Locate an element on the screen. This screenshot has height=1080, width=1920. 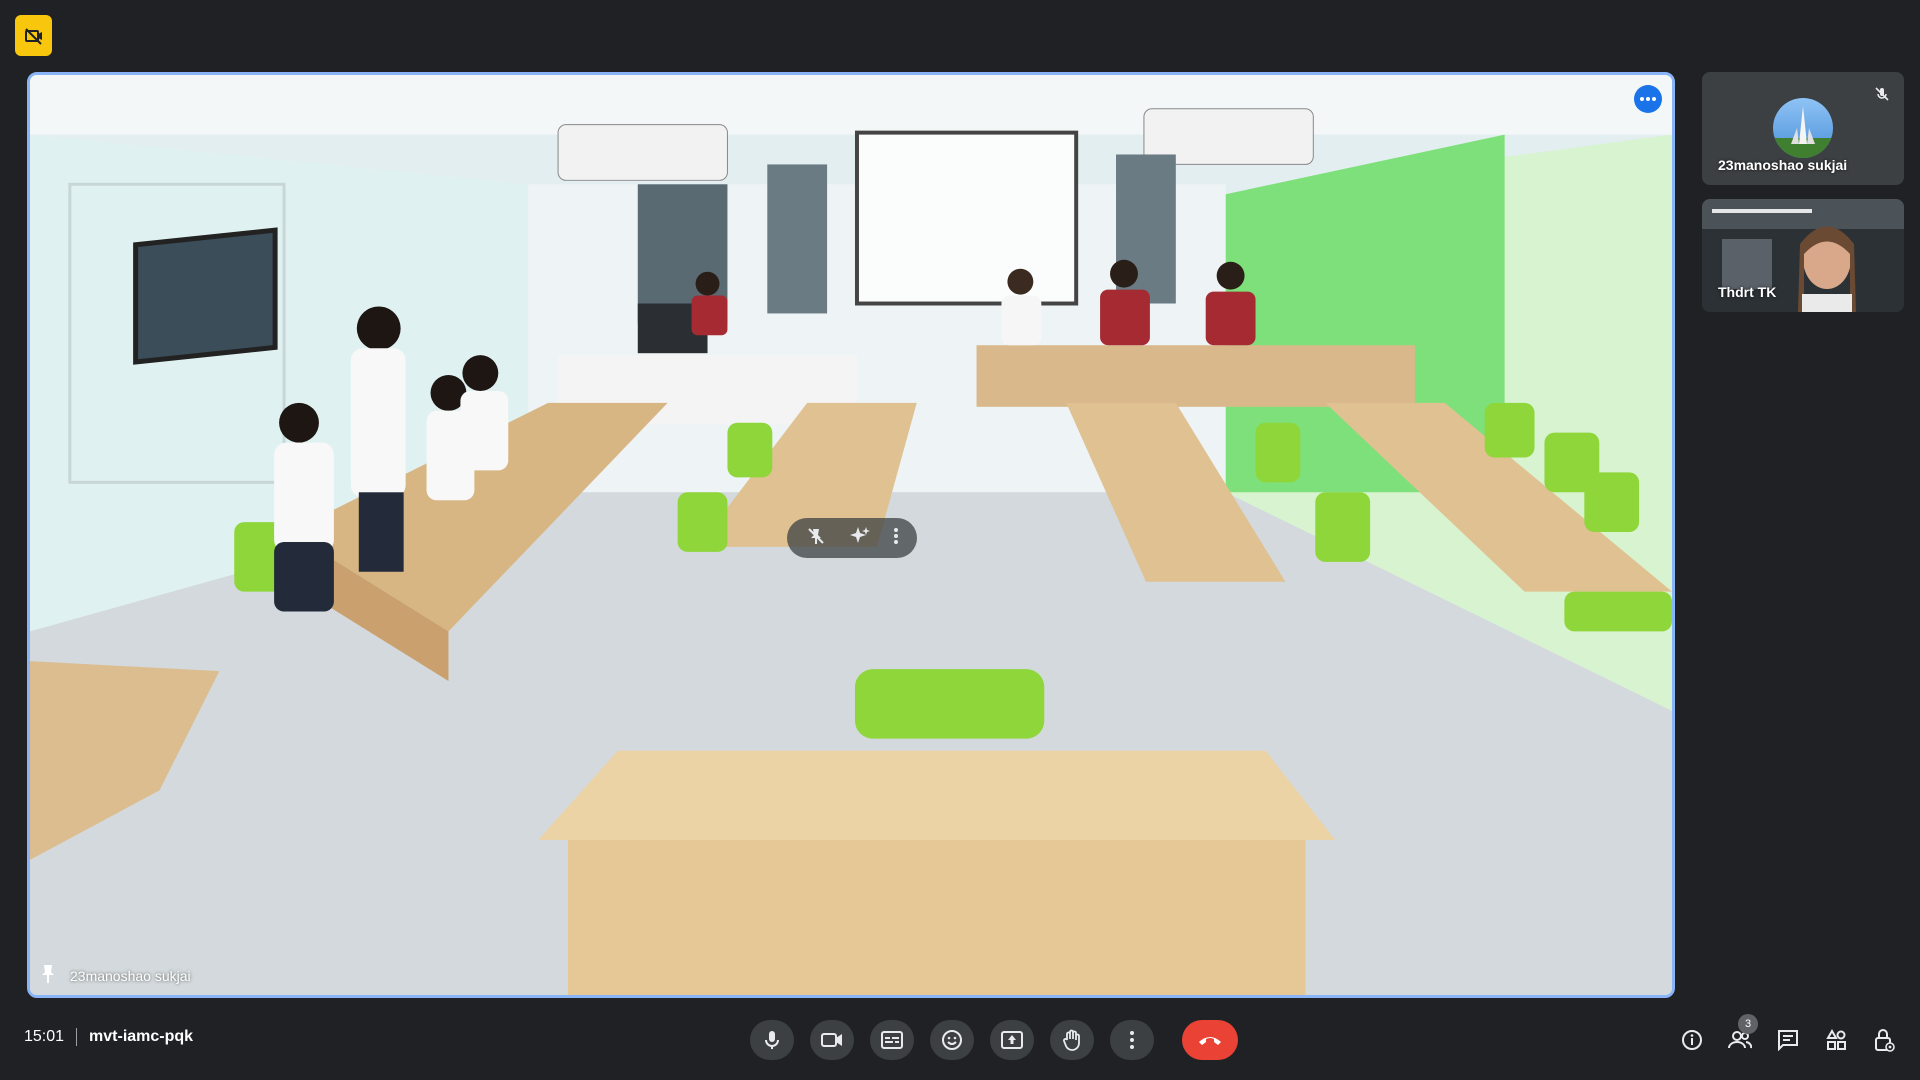
chat-icon is located at coordinates (1788, 1040).